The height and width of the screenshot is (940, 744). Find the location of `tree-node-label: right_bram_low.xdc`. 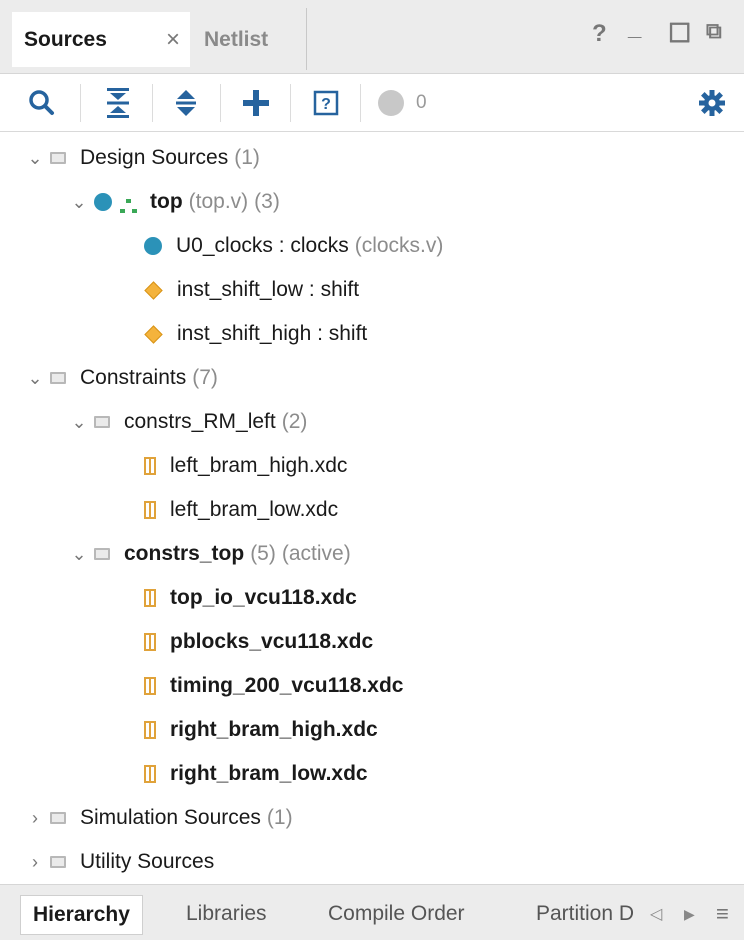

tree-node-label: right_bram_low.xdc is located at coordinates (269, 773).